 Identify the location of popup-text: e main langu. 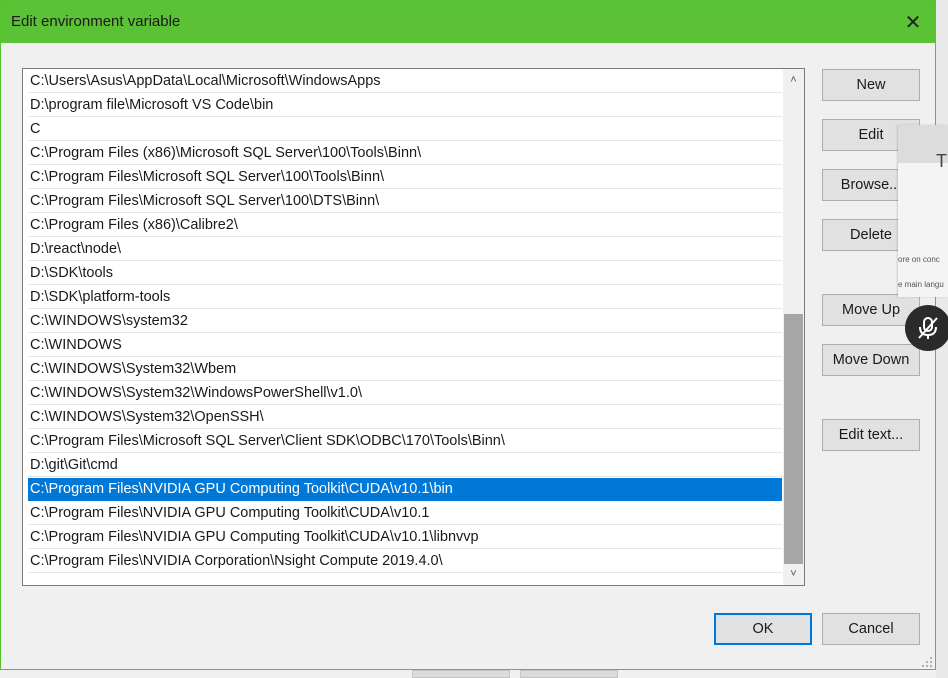
(921, 284).